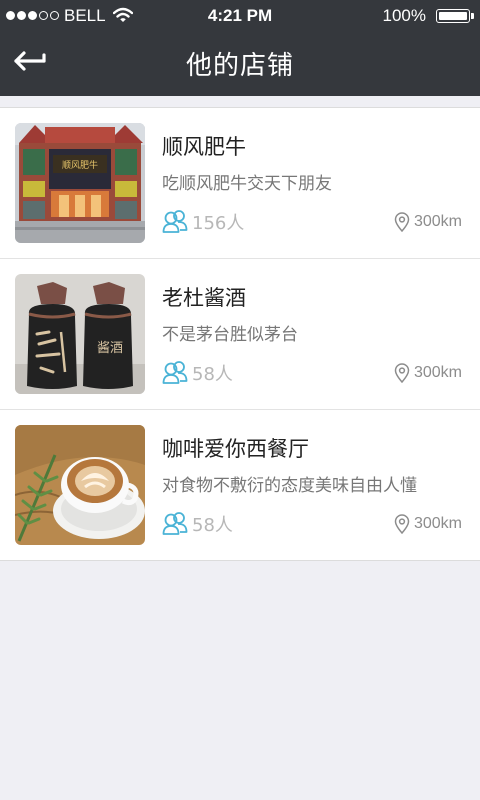  Describe the element at coordinates (235, 449) in the screenshot. I see `store-name: 咖啡爱你西餐厅` at that location.